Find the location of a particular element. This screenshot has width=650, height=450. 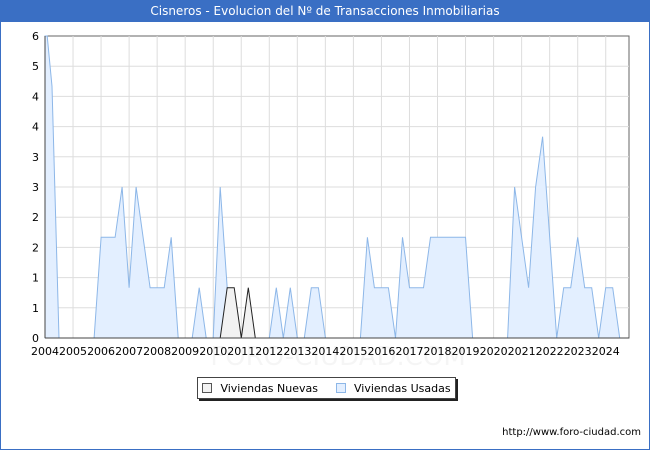

x-tick-label: 2018 is located at coordinates (438, 351).